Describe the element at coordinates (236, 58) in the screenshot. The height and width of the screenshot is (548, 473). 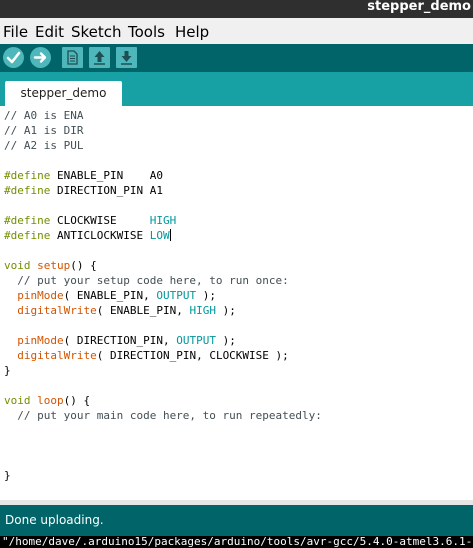
I see `toolbar` at that location.